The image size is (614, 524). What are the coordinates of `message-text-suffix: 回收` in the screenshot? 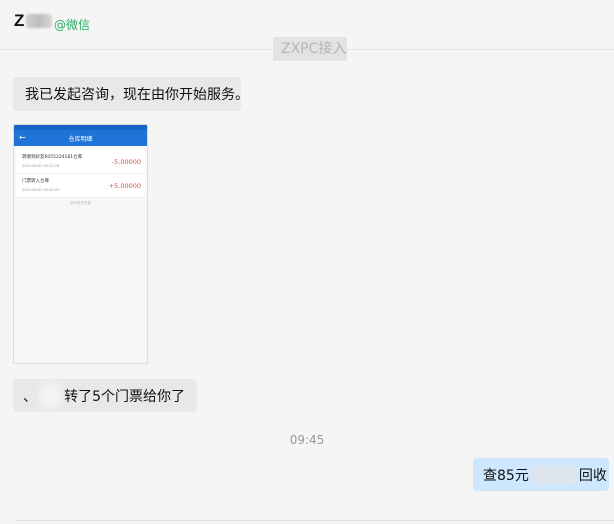 It's located at (592, 475).